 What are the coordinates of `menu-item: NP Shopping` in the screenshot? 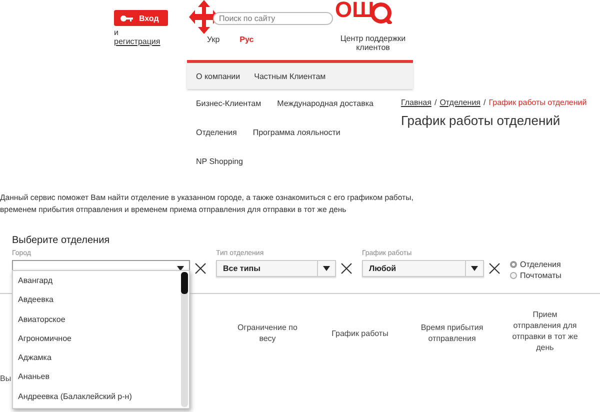 It's located at (219, 171).